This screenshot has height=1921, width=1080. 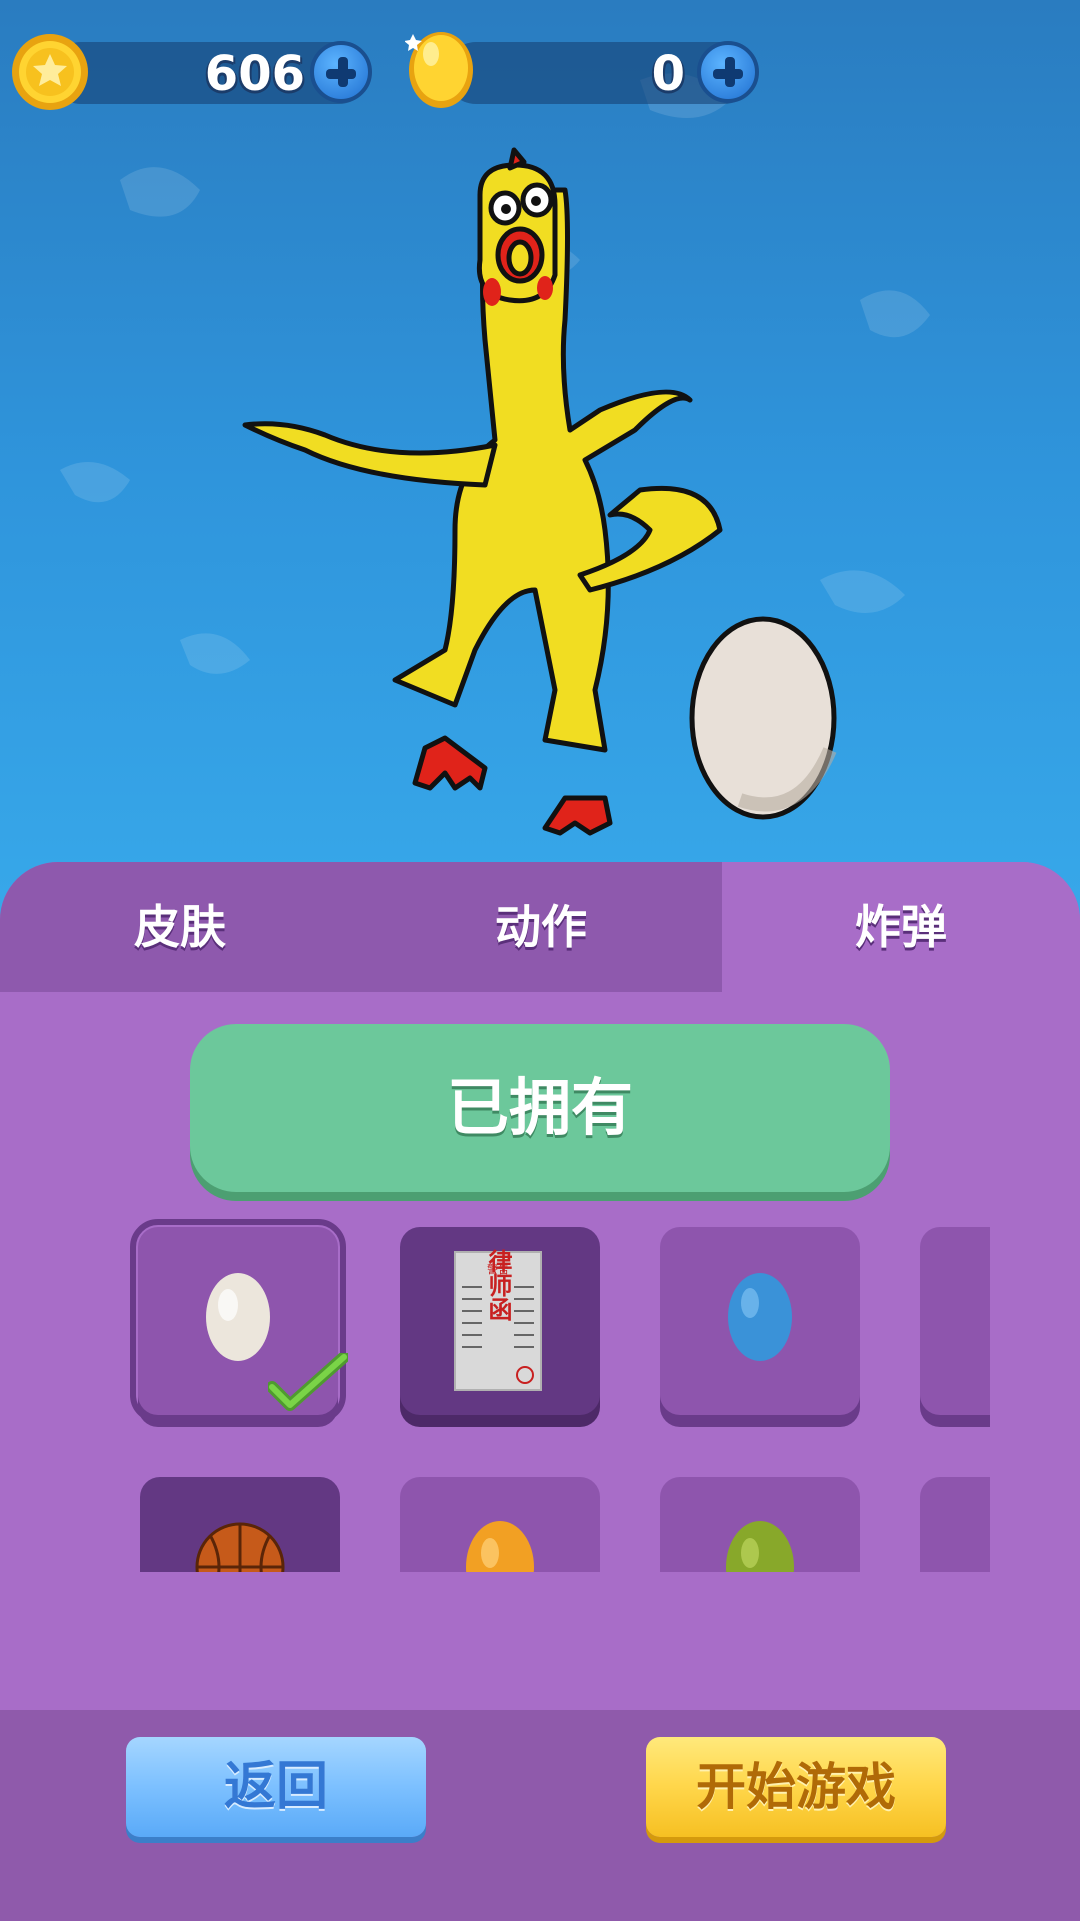 I want to click on item-orange-egg, so click(x=500, y=1524).